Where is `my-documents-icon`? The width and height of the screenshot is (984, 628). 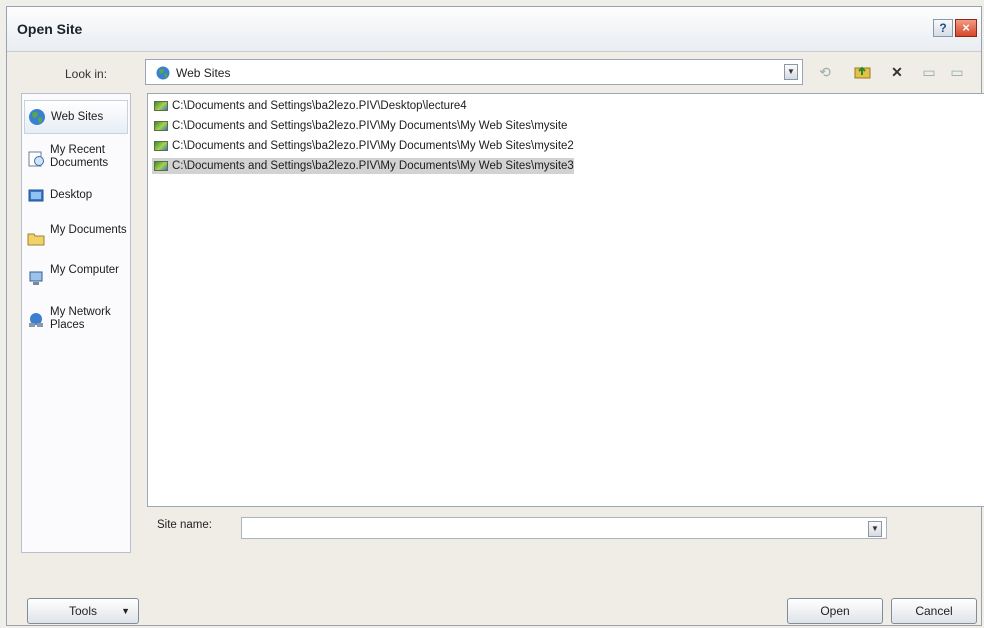 my-documents-icon is located at coordinates (36, 239).